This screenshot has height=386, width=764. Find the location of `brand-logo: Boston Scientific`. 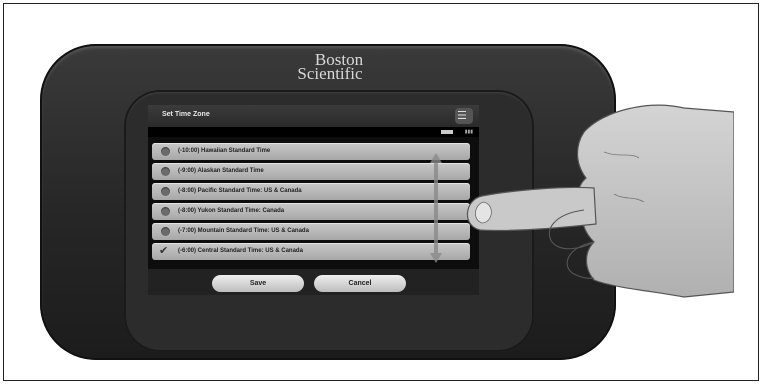

brand-logo: Boston Scientific is located at coordinates (330, 67).